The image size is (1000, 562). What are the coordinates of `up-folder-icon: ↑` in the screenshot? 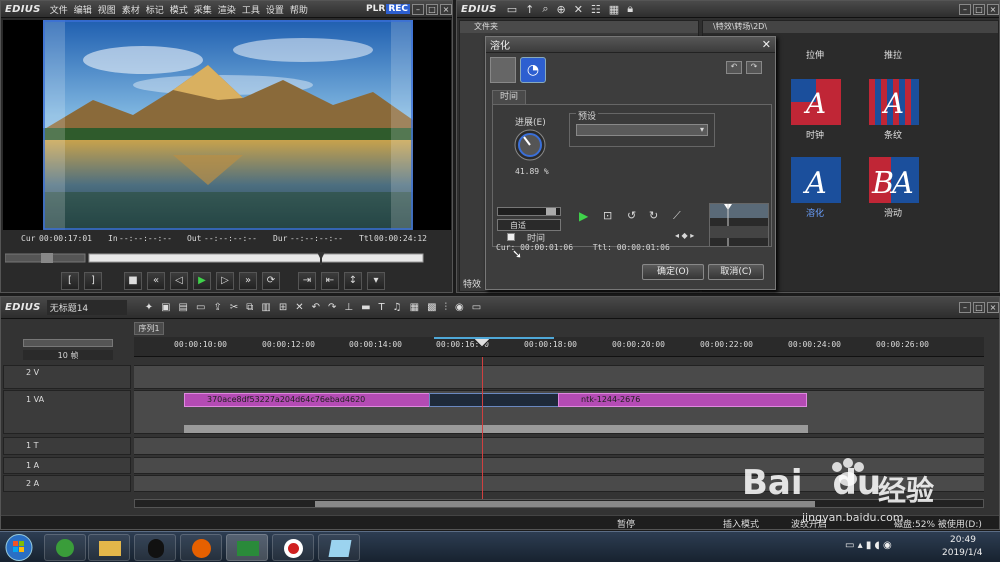 It's located at (529, 9).